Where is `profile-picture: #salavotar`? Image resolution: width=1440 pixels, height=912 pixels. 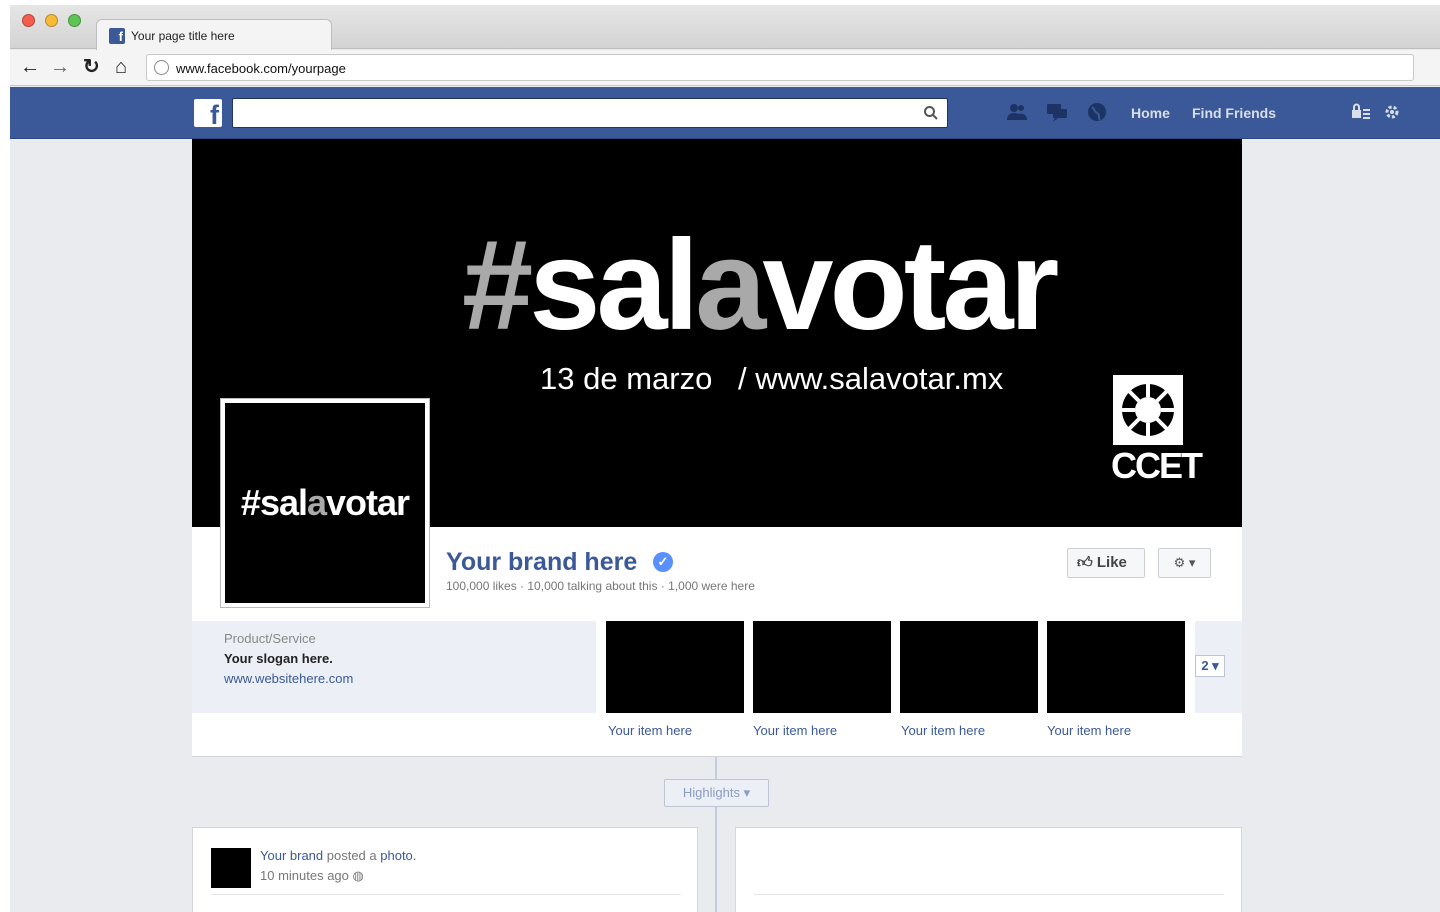 profile-picture: #salavotar is located at coordinates (325, 503).